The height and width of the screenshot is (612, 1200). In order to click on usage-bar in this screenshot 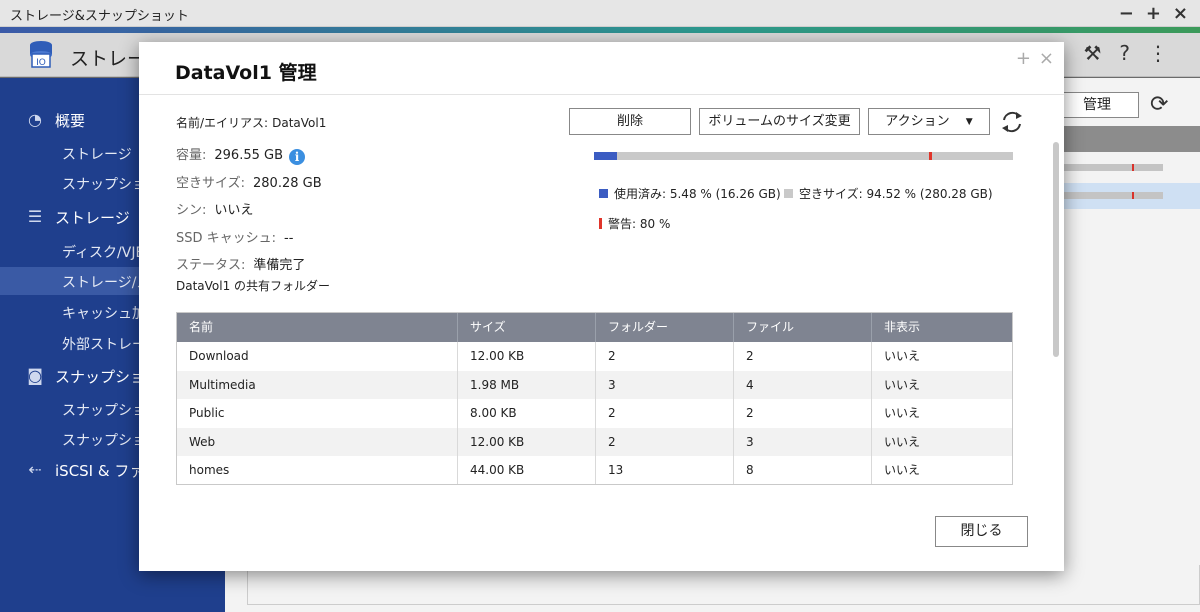, I will do `click(803, 156)`.